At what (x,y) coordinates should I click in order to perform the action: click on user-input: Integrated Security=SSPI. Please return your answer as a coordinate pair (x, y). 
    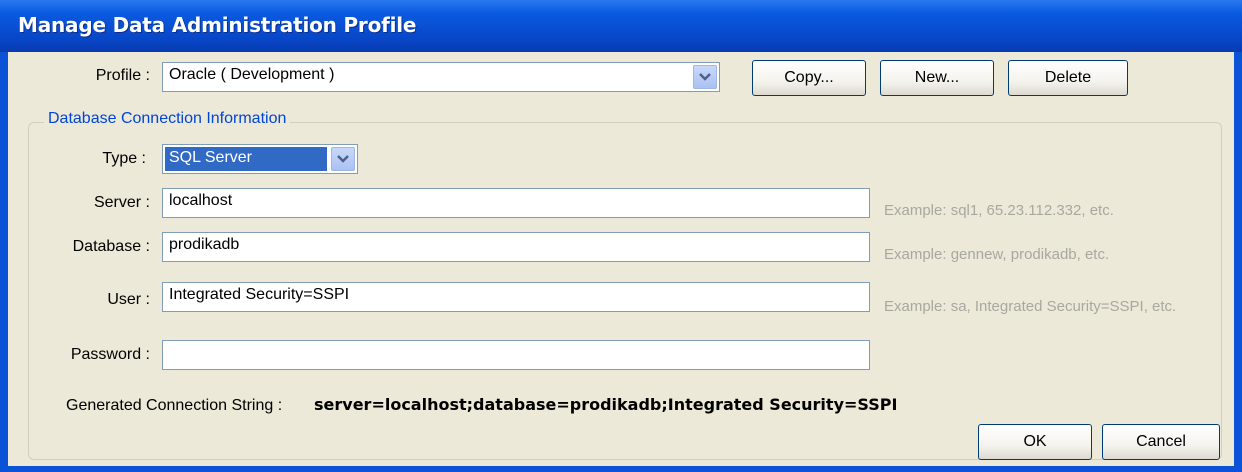
    Looking at the image, I should click on (516, 297).